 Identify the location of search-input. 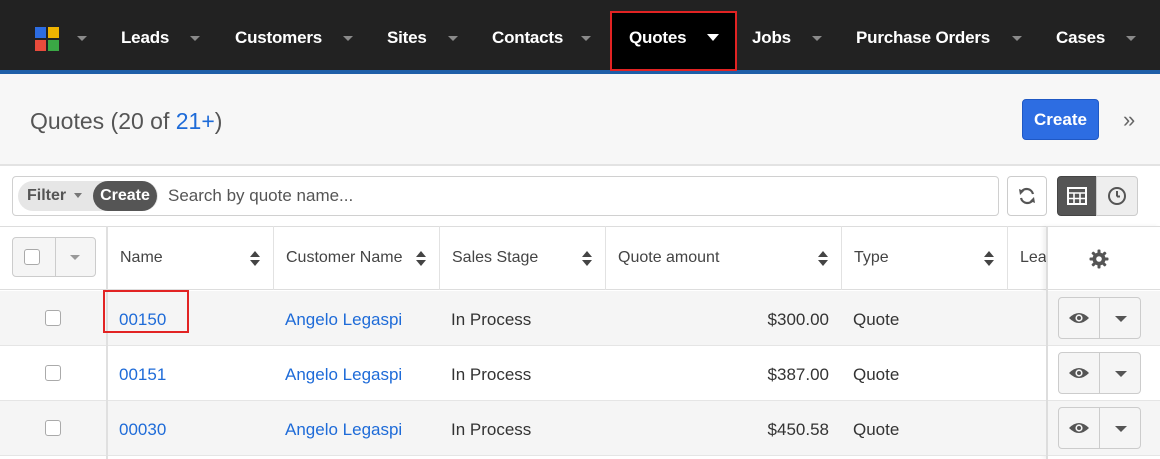
(578, 196).